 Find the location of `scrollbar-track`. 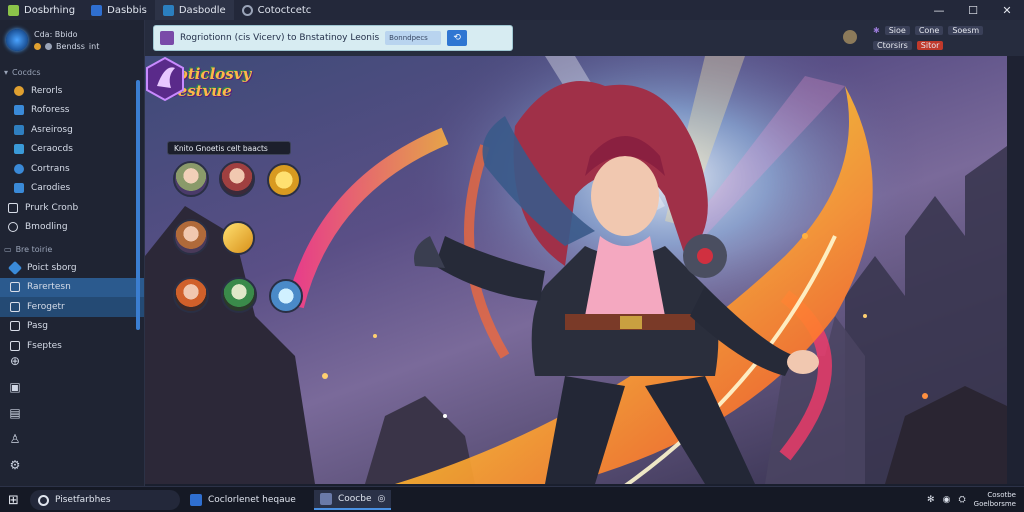

scrollbar-track is located at coordinates (1015, 270).